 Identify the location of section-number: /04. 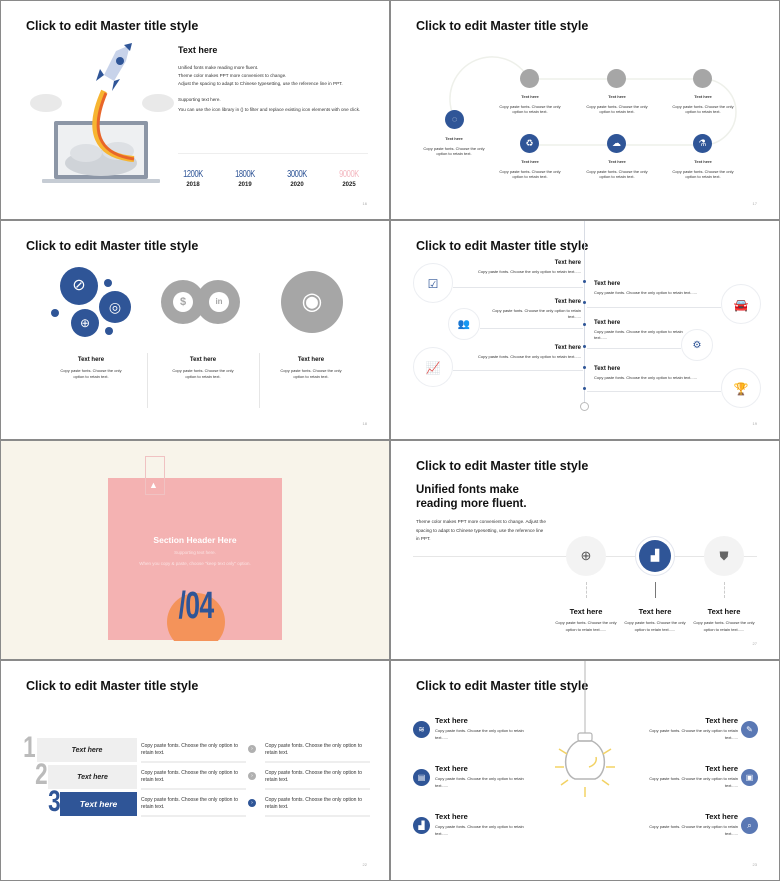
(196, 606).